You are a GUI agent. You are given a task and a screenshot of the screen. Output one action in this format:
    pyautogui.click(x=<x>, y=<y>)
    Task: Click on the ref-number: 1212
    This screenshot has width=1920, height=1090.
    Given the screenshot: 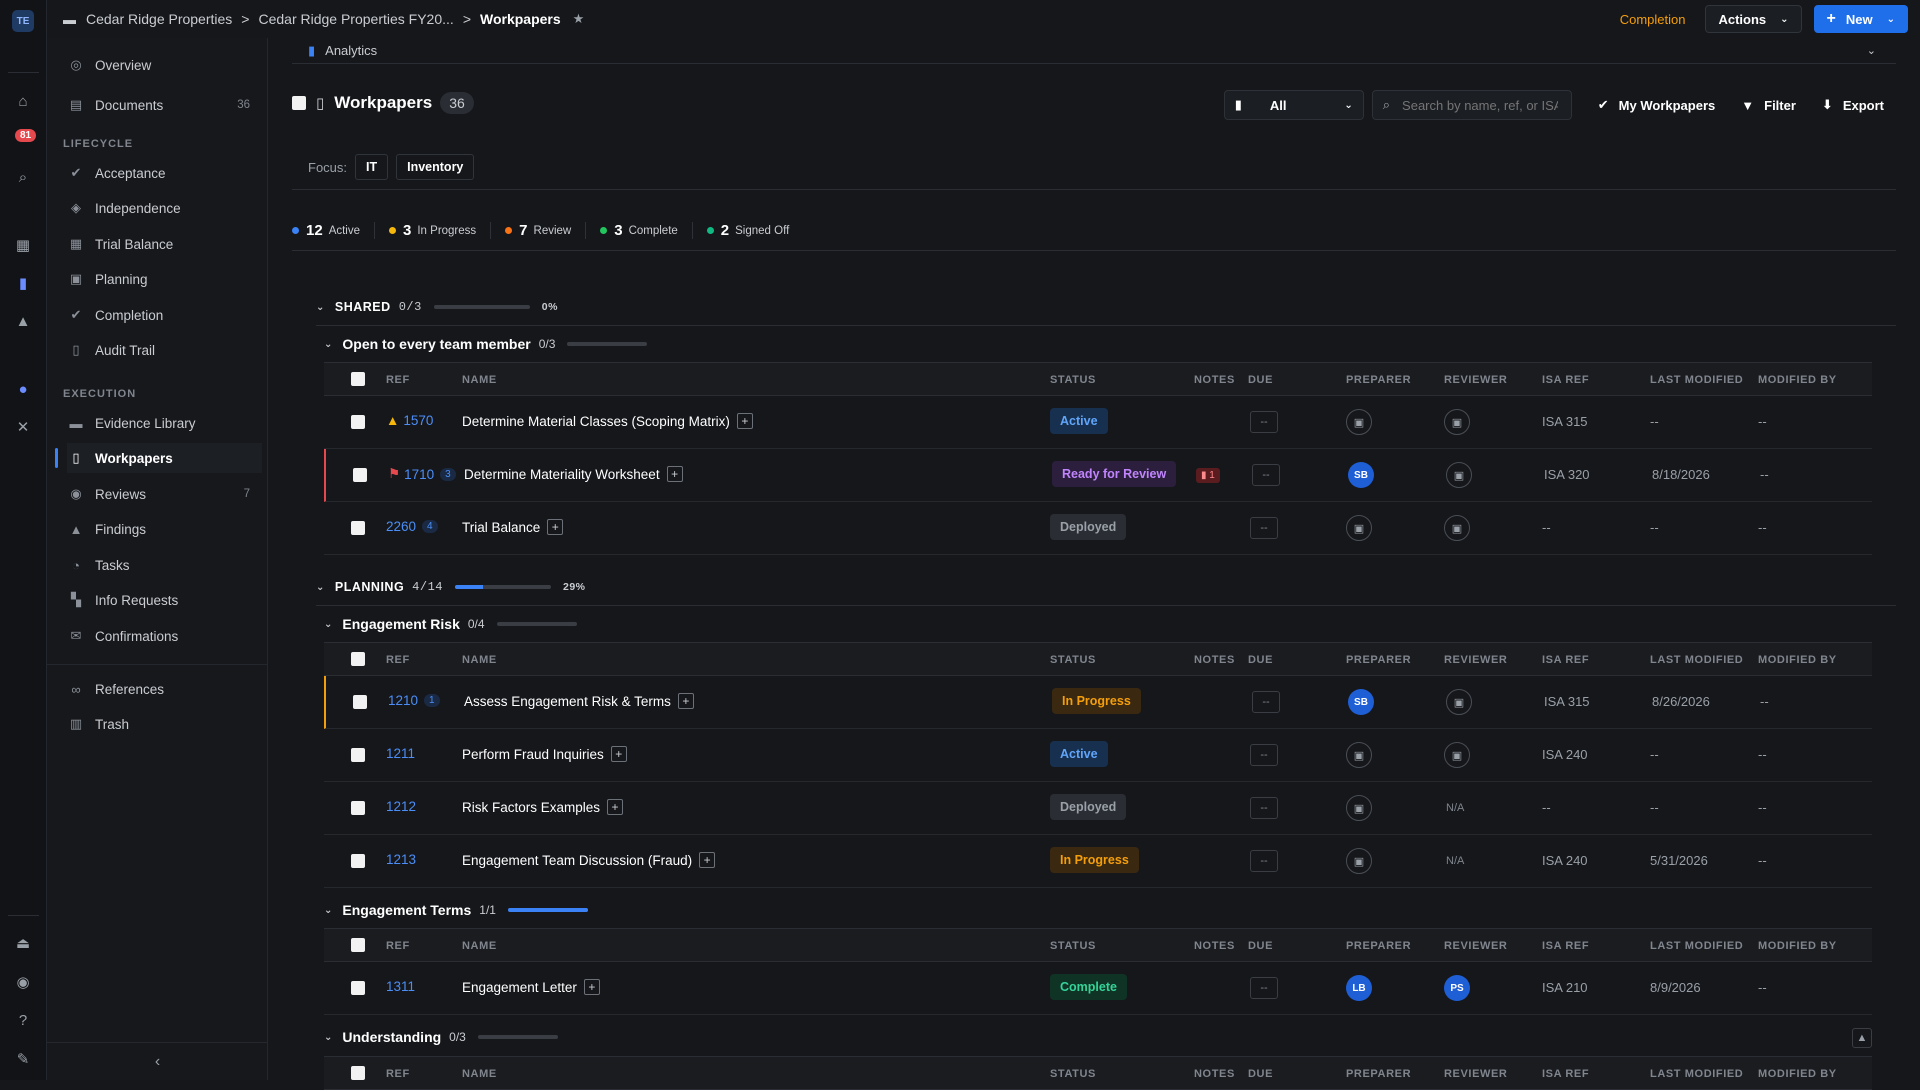 What is the action you would take?
    pyautogui.click(x=401, y=806)
    